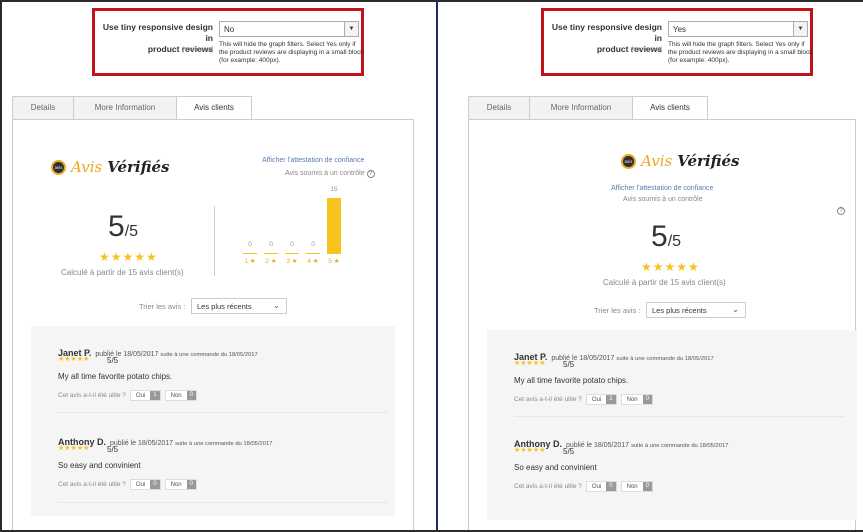 This screenshot has height=532, width=863. What do you see at coordinates (271, 261) in the screenshot?
I see `bar-category-label: 2 ★` at bounding box center [271, 261].